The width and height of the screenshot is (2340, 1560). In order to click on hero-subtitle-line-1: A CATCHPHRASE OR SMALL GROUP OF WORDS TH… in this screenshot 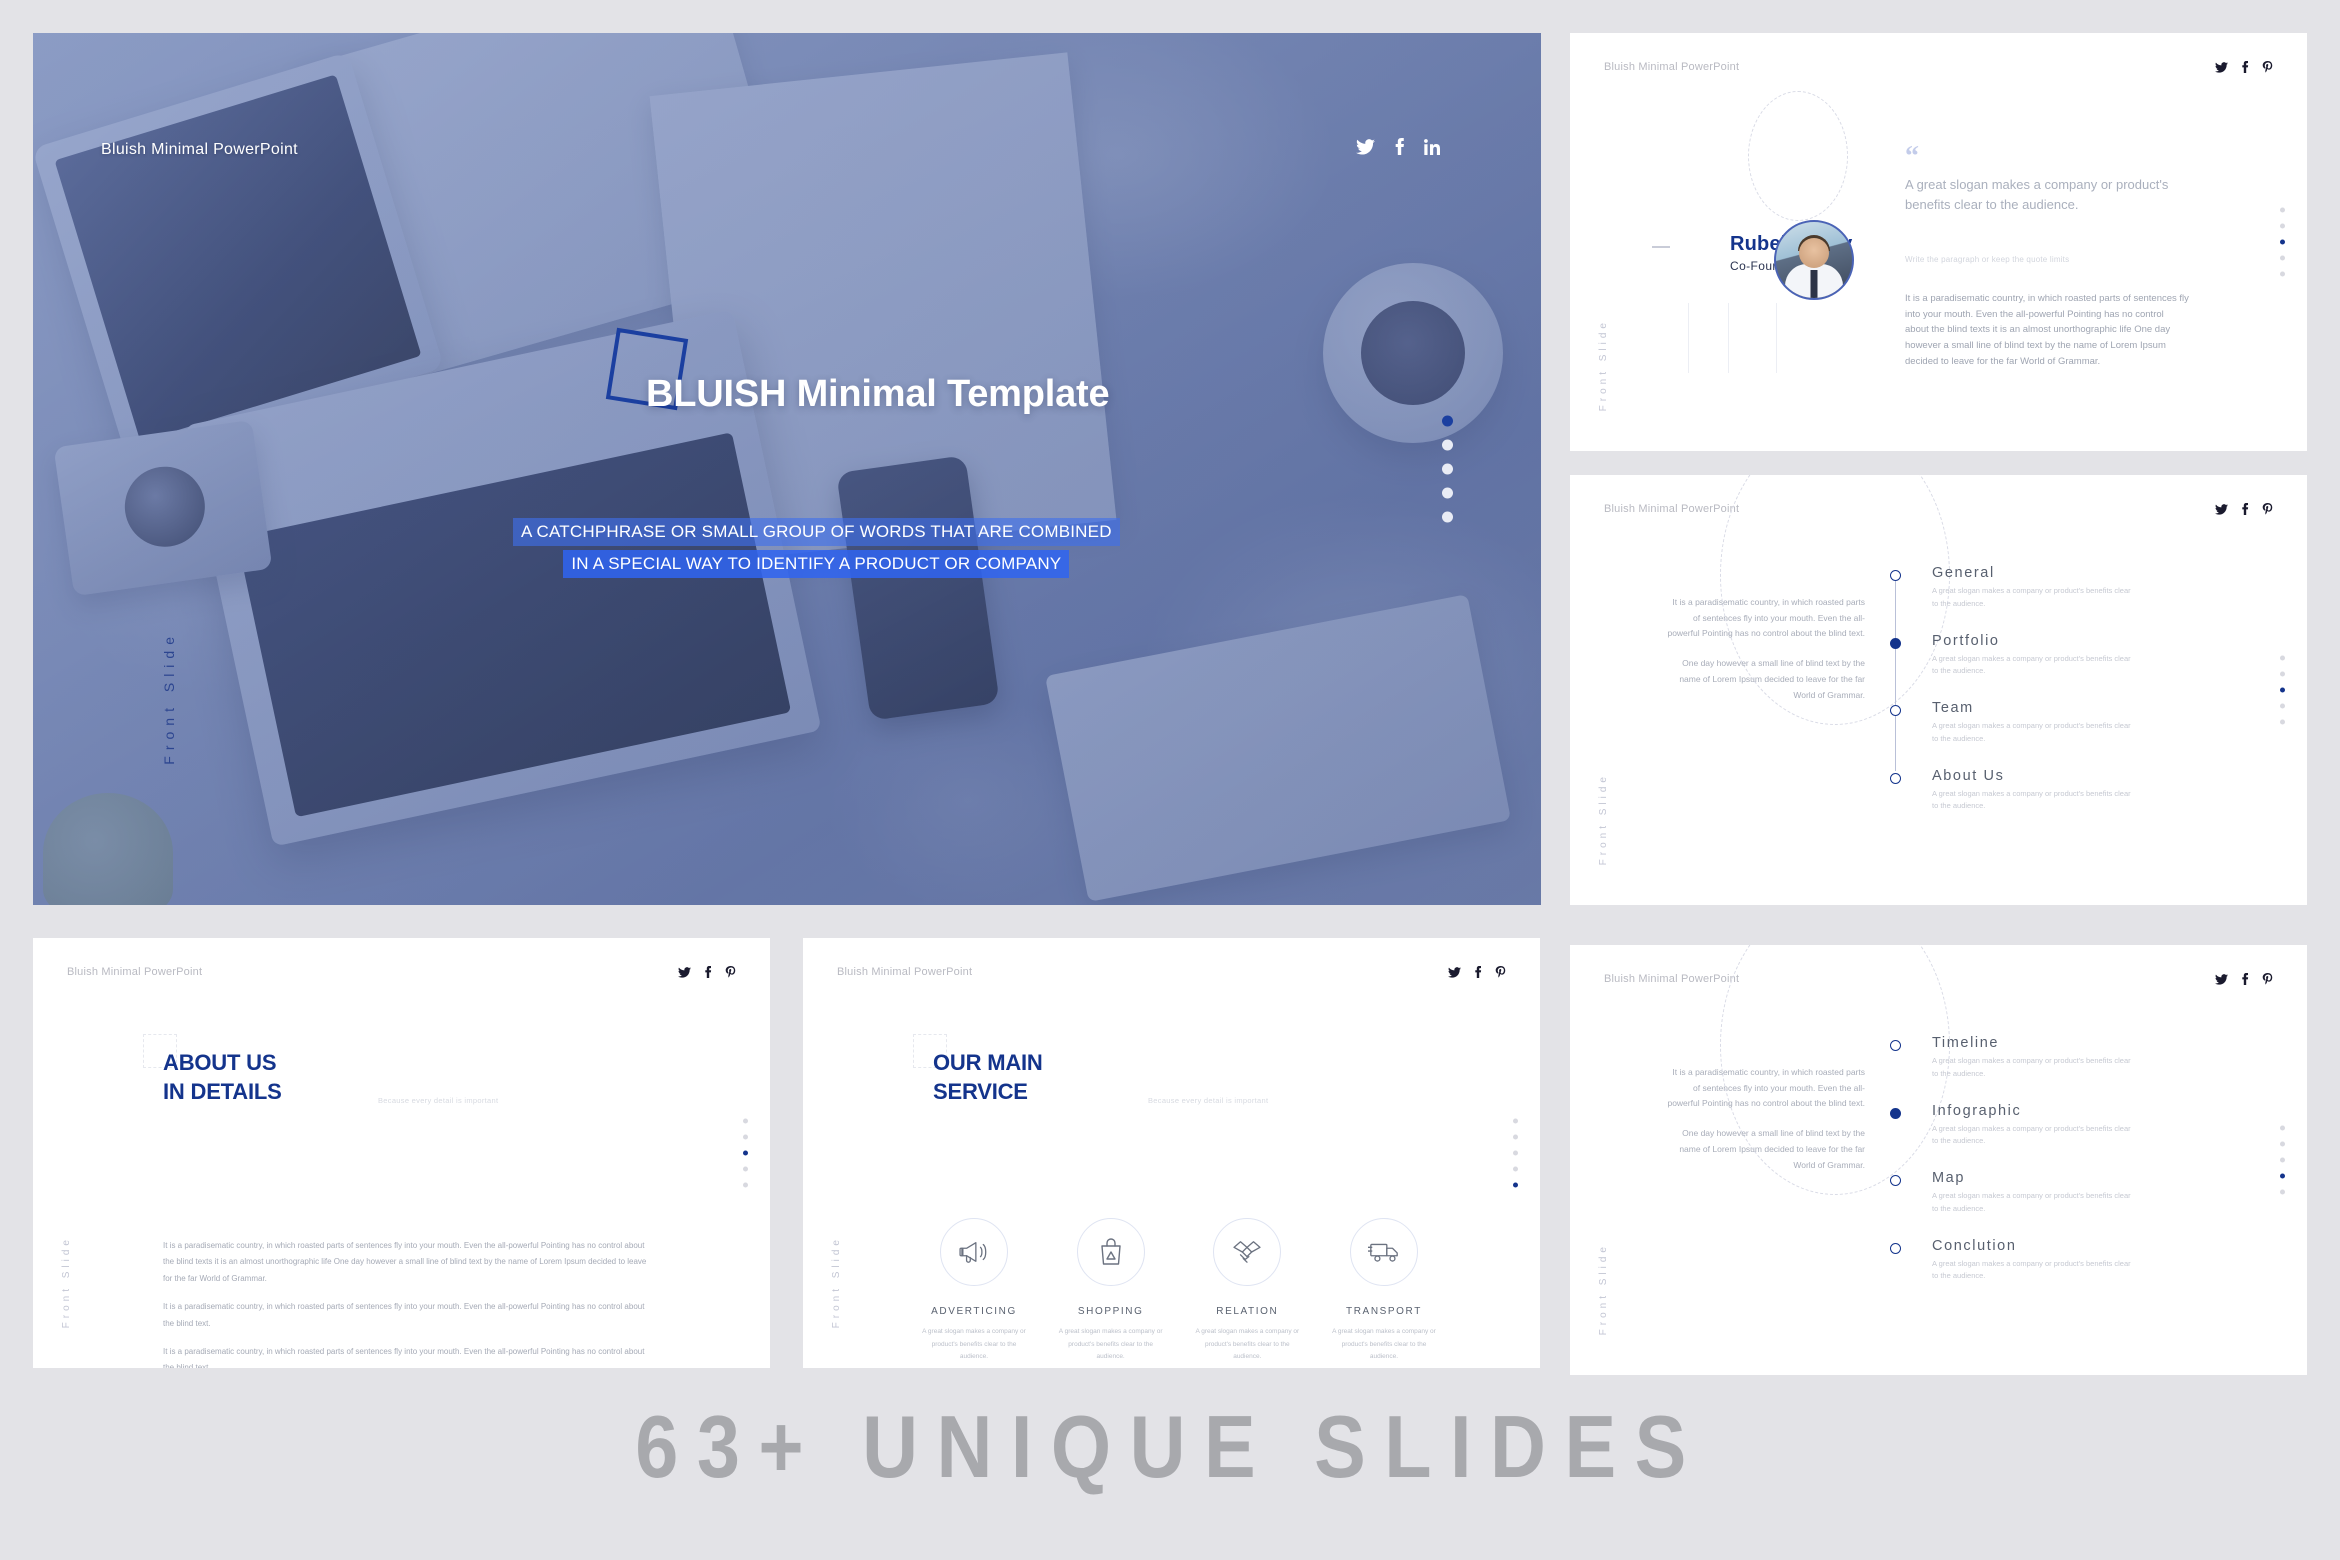, I will do `click(816, 532)`.